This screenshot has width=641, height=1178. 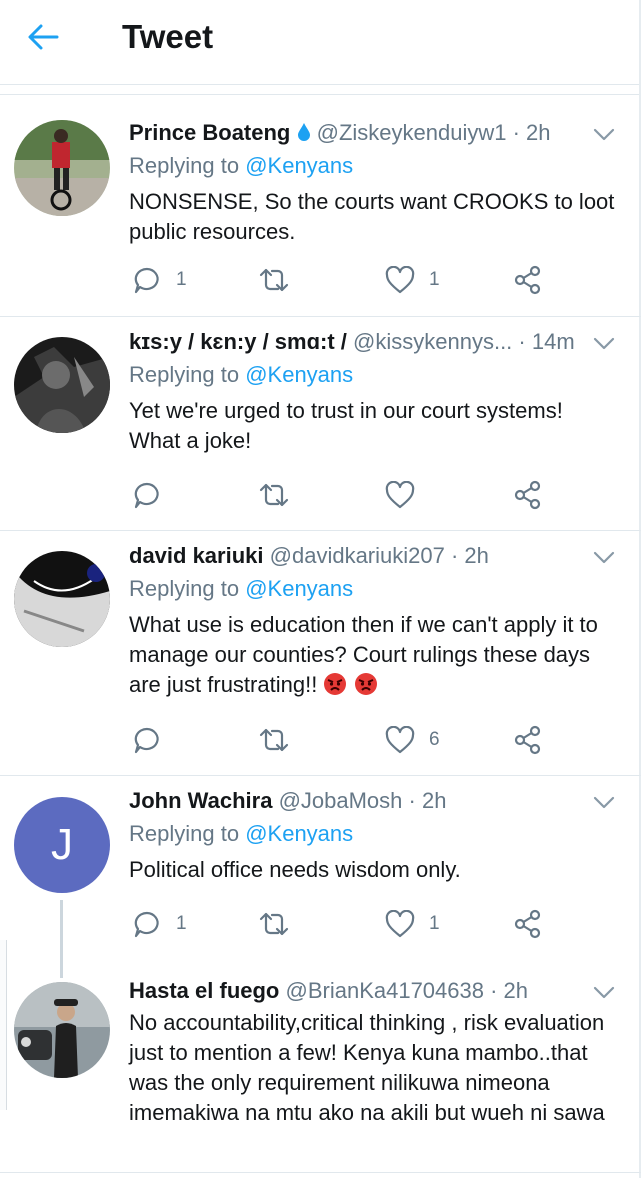 I want to click on like-button, so click(x=400, y=495).